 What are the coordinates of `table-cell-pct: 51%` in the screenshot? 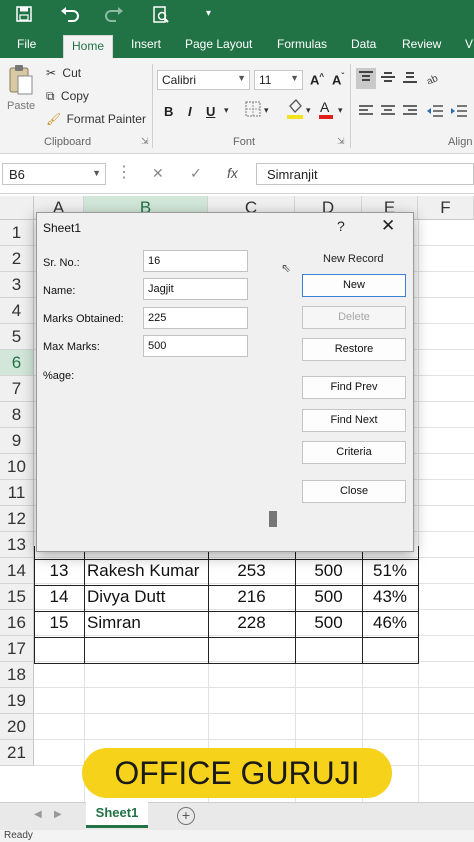 It's located at (390, 571).